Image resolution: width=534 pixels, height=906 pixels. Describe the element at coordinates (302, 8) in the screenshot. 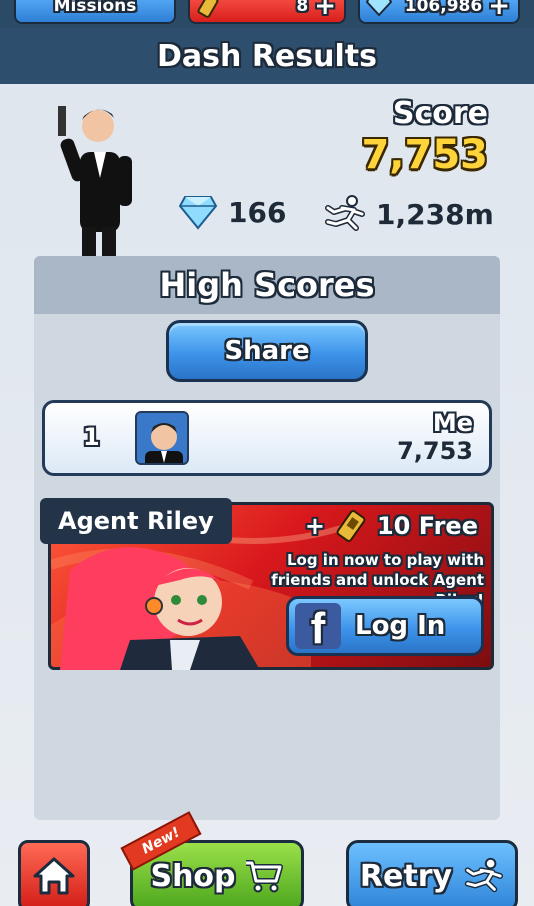

I see `keys-count: 8` at that location.